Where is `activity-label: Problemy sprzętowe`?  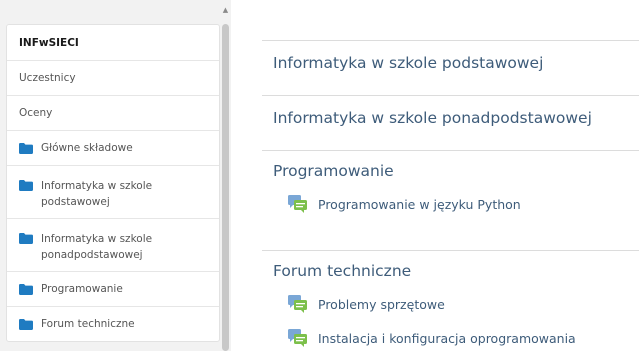 activity-label: Problemy sprzętowe is located at coordinates (381, 304).